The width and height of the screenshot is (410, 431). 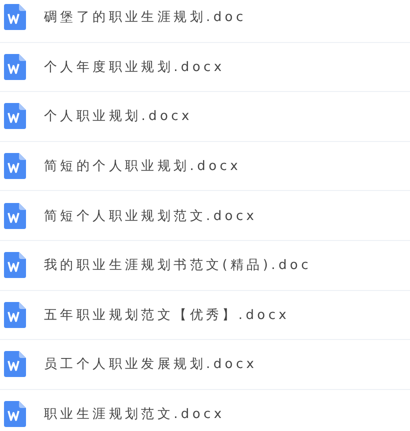 What do you see at coordinates (134, 67) in the screenshot?
I see `file-name: 个人年度职业规划.docx` at bounding box center [134, 67].